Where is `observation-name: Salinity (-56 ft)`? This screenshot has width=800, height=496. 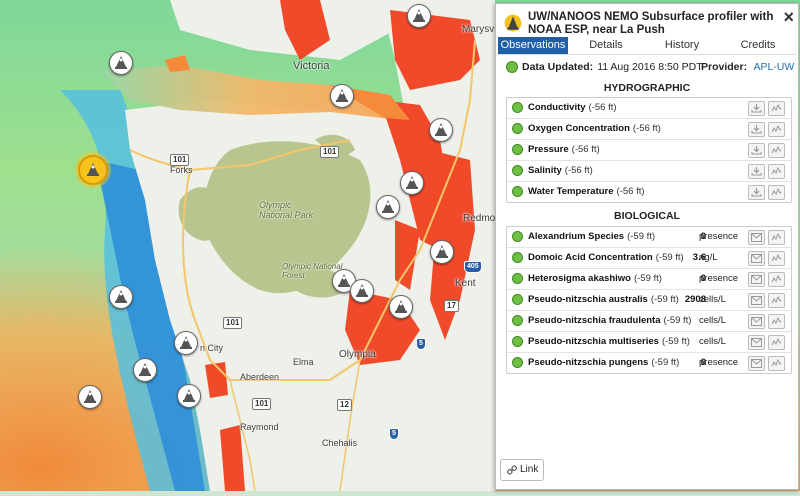
observation-name: Salinity (-56 ft) is located at coordinates (560, 170).